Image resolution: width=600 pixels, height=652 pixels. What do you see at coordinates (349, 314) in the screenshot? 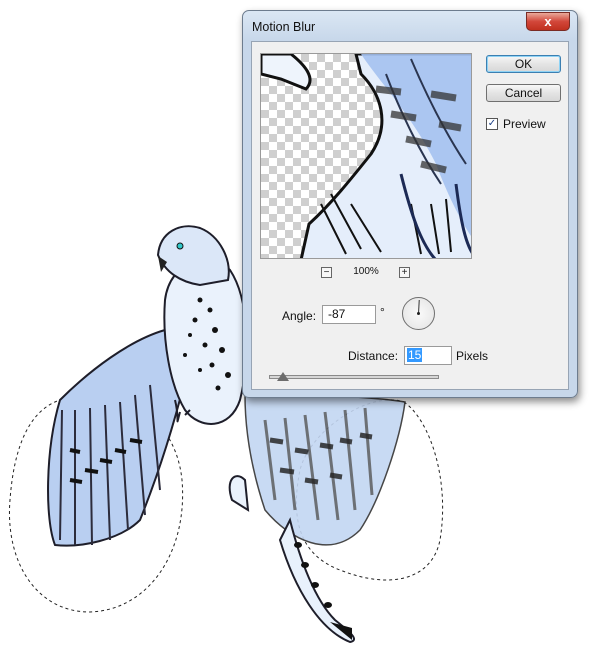
I see `angle-input: -87` at bounding box center [349, 314].